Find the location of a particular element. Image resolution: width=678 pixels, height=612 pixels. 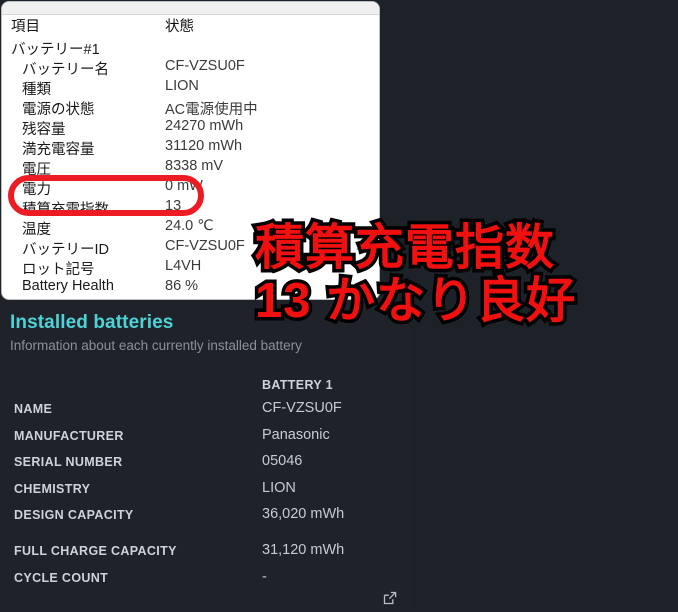

table-row-name: NAME CF-VZSU0F is located at coordinates (205, 414).